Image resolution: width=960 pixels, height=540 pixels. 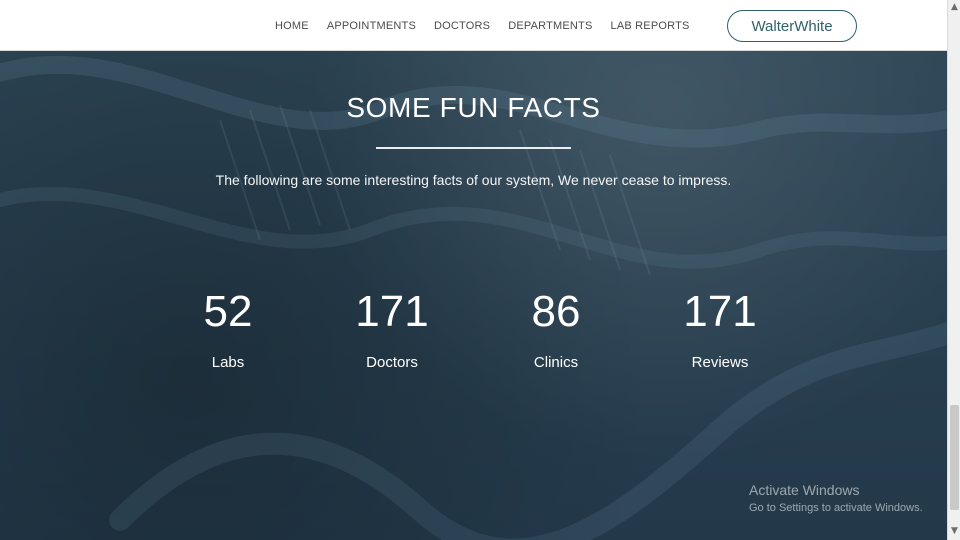 I want to click on user-name-label: WalterWhite, so click(x=792, y=26).